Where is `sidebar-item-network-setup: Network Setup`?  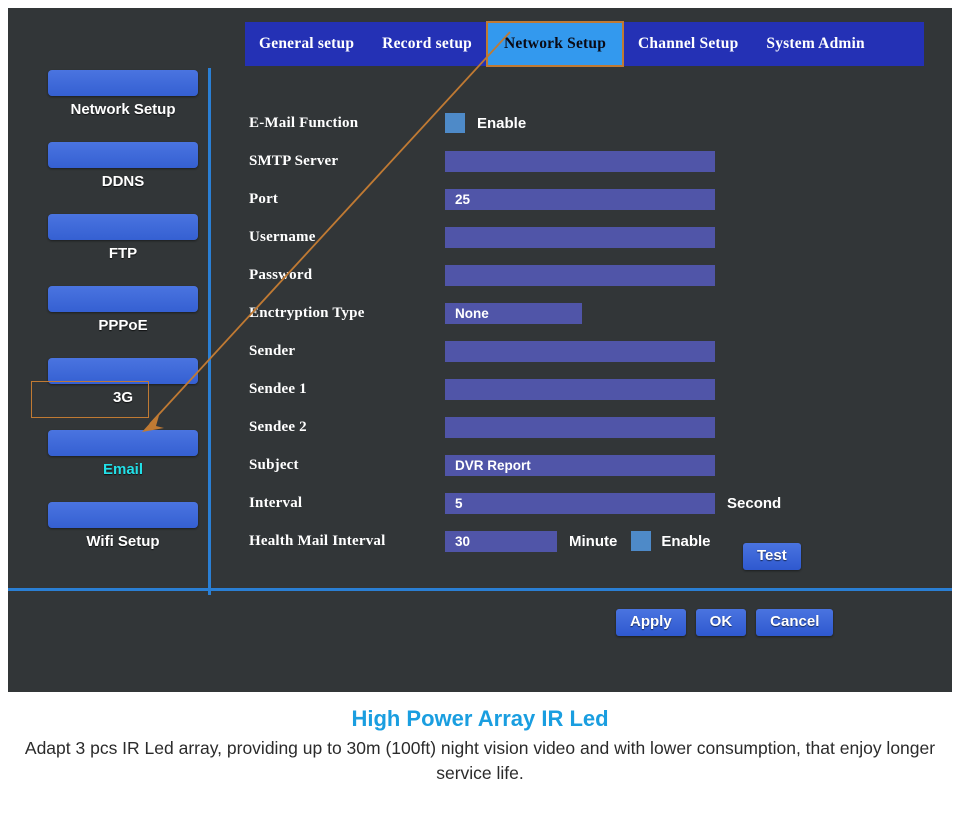
sidebar-item-network-setup: Network Setup is located at coordinates (123, 94).